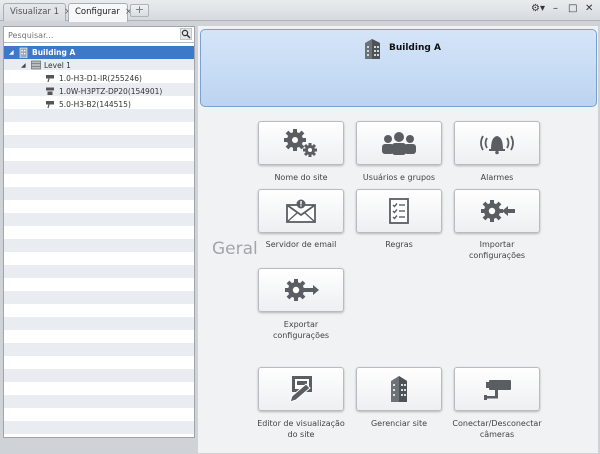 Image resolution: width=600 pixels, height=454 pixels. I want to click on users-icon, so click(399, 143).